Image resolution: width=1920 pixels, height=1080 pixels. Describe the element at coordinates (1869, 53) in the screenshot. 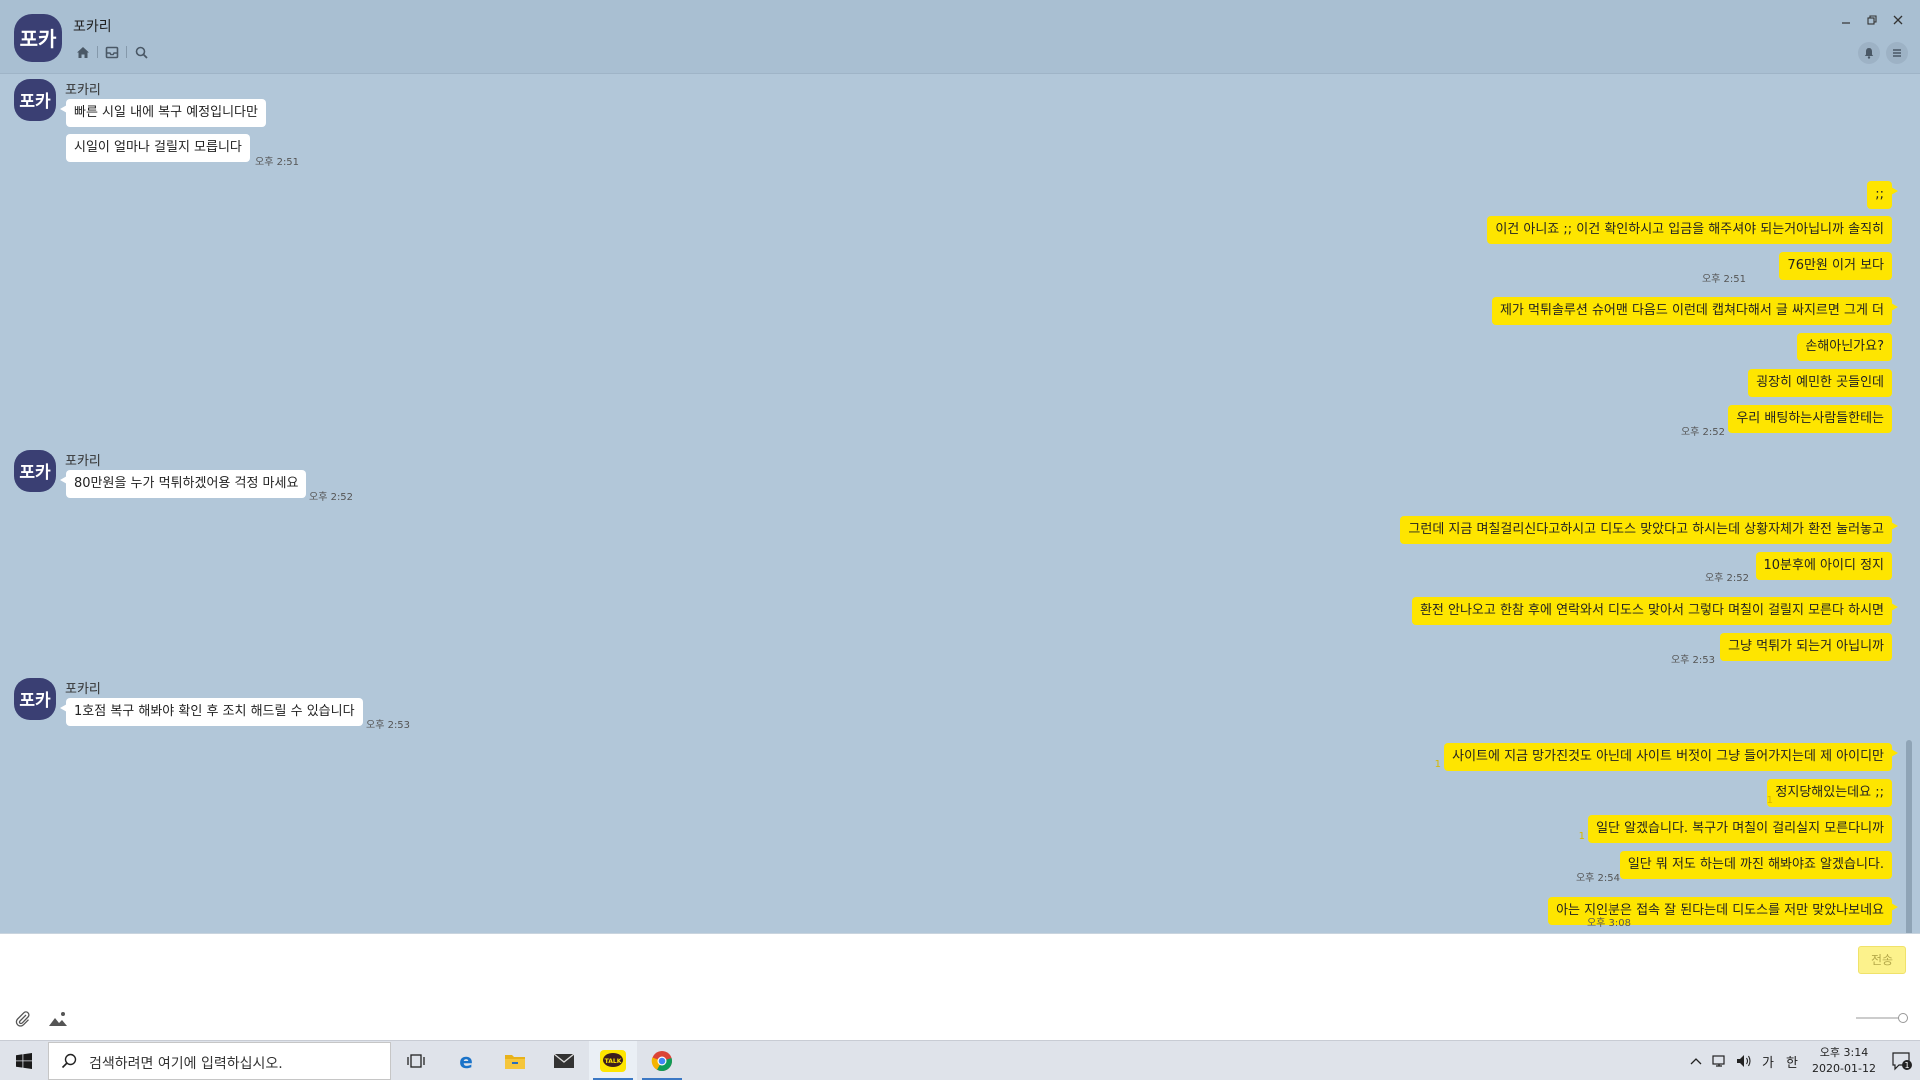

I see `bell-icon` at that location.